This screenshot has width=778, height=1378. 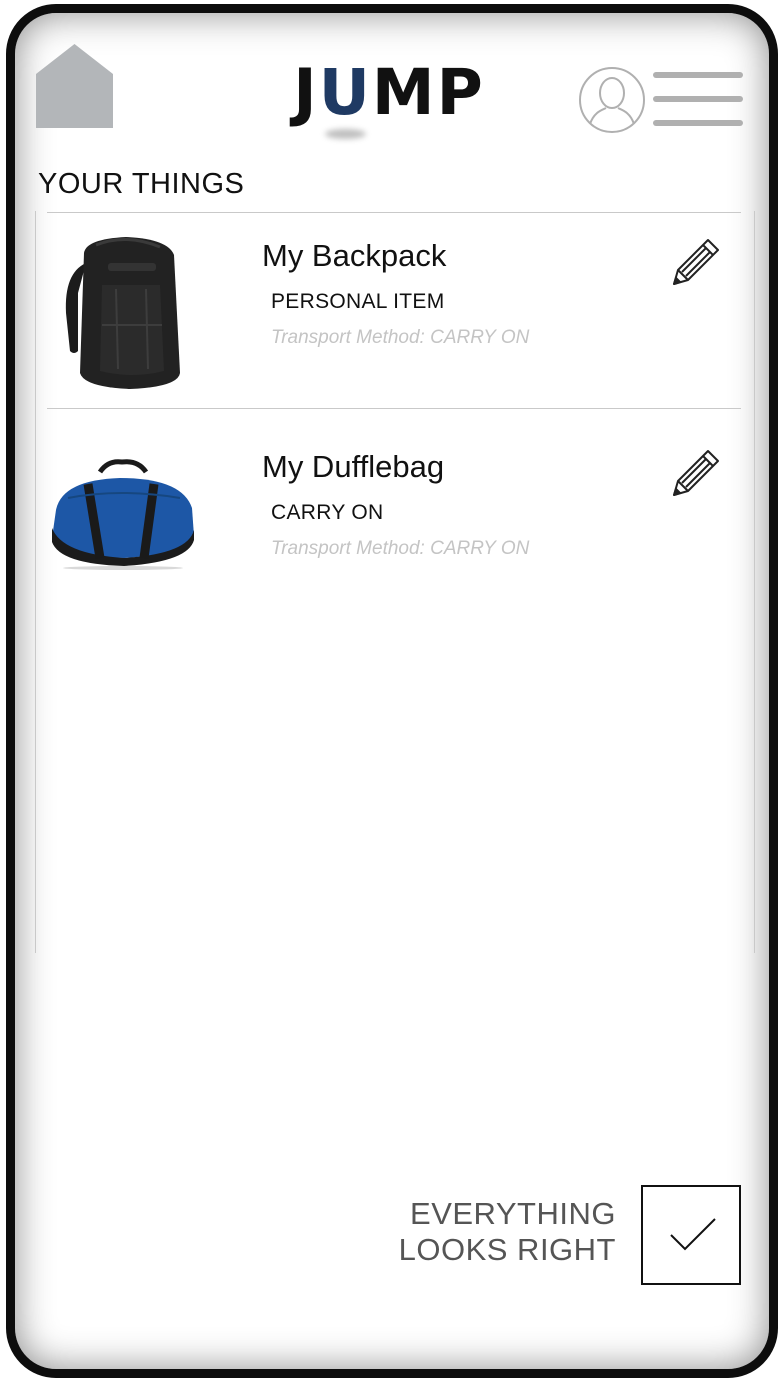 I want to click on dufflebag-image, so click(x=123, y=514).